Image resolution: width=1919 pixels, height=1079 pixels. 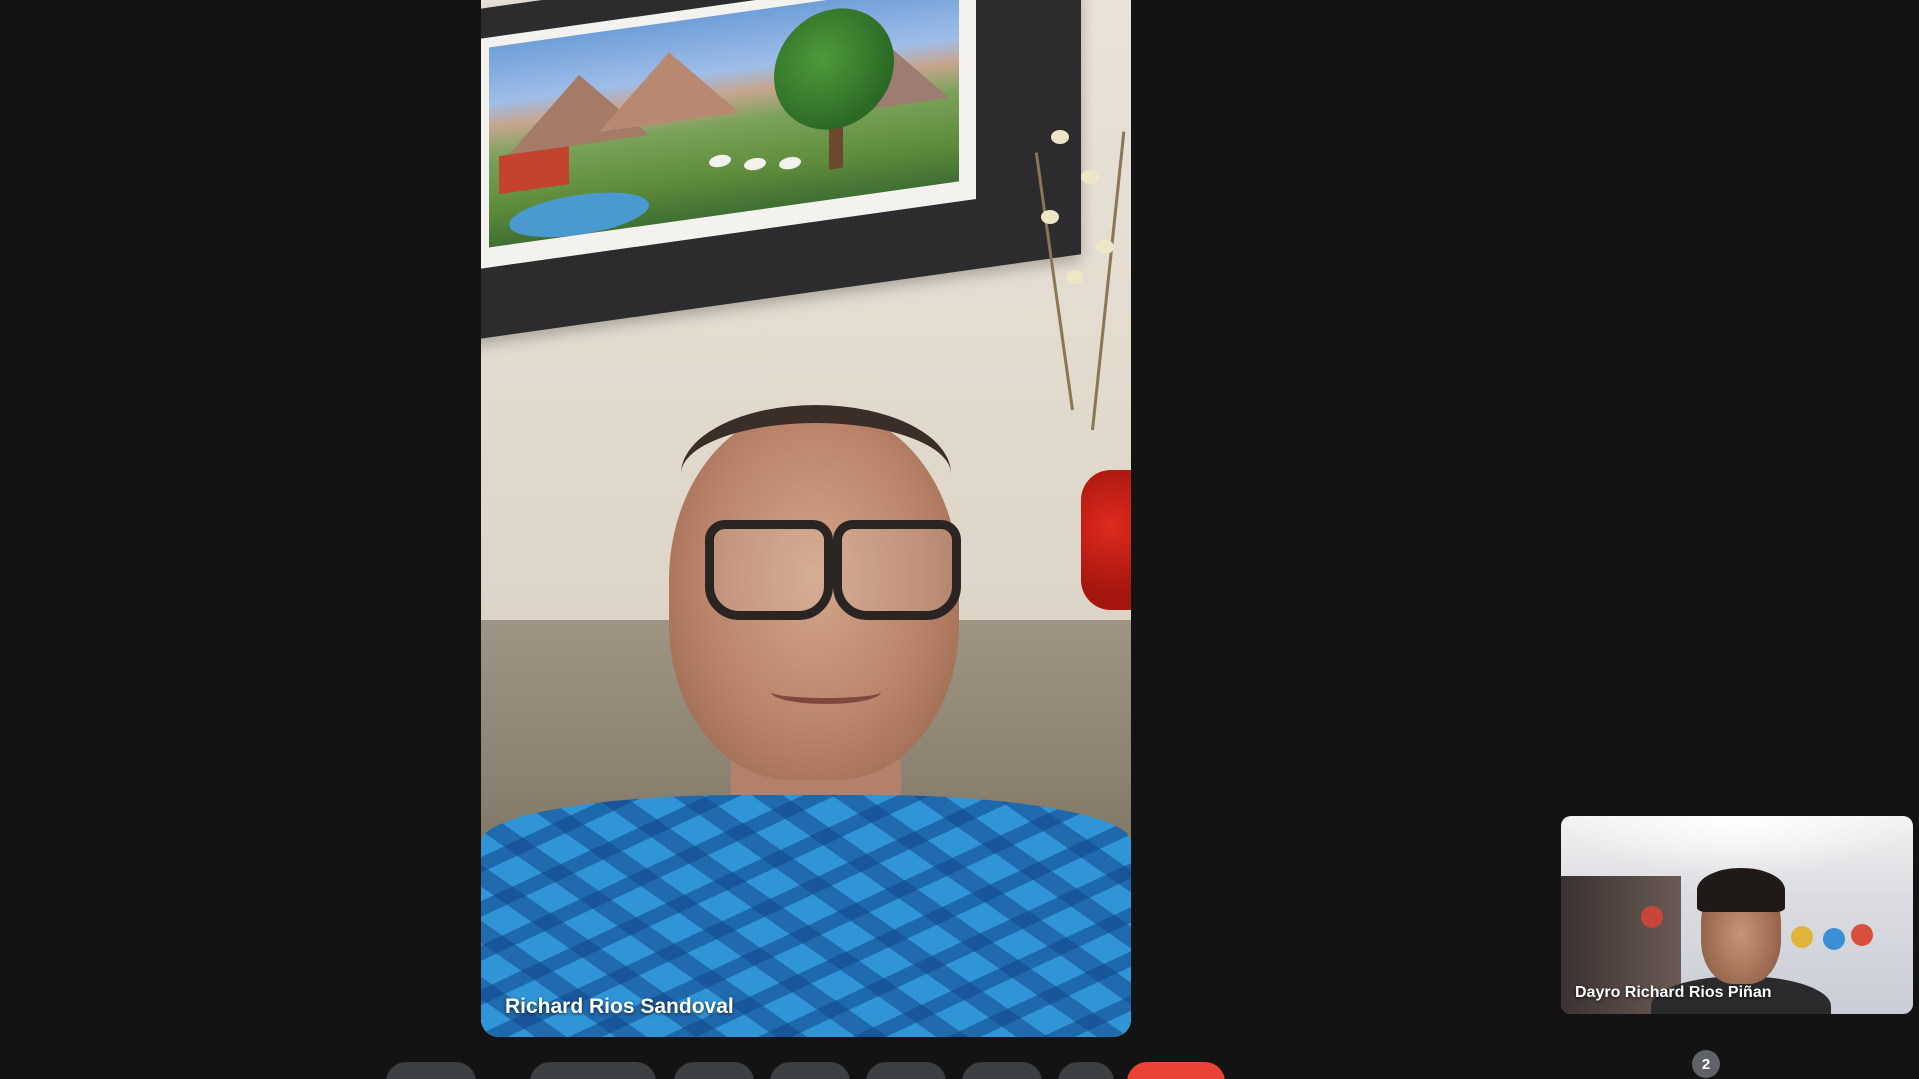 I want to click on captions-button, so click(x=714, y=1070).